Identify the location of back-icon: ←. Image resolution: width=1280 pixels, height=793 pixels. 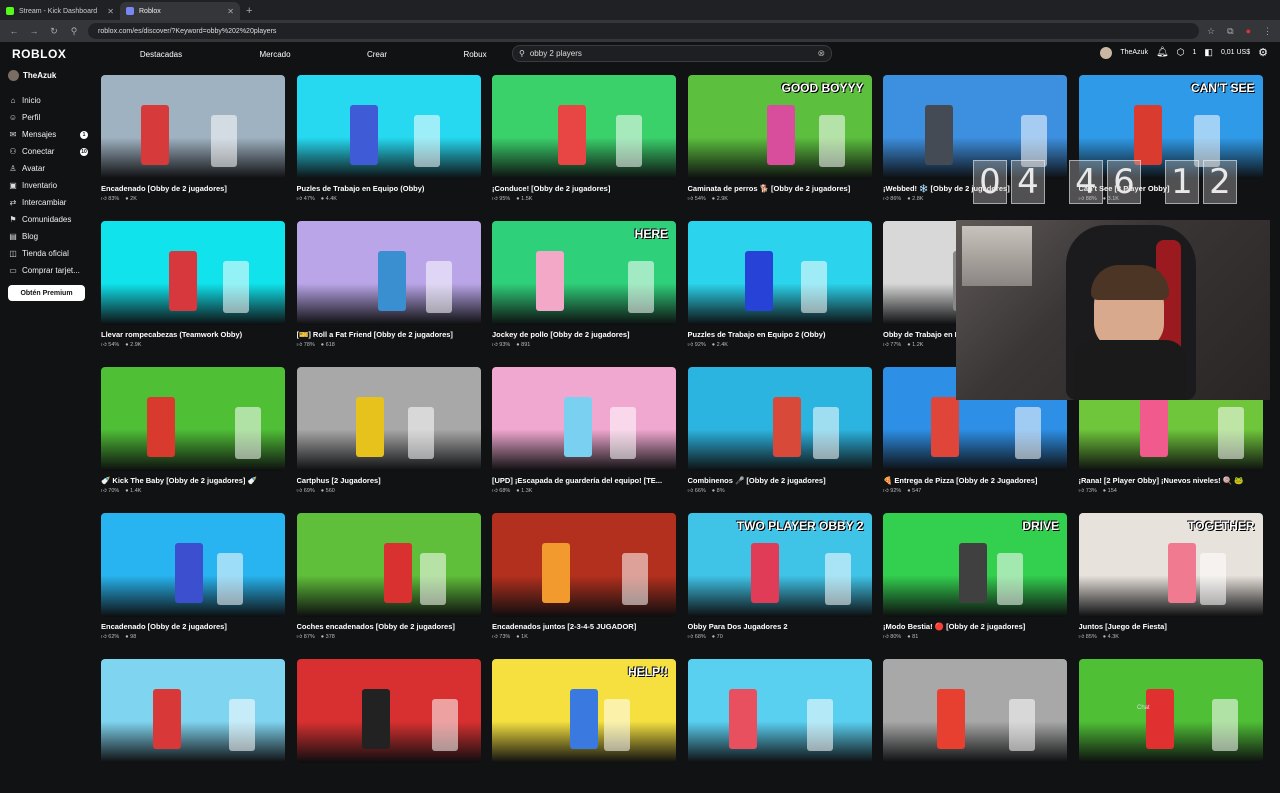
(14, 31).